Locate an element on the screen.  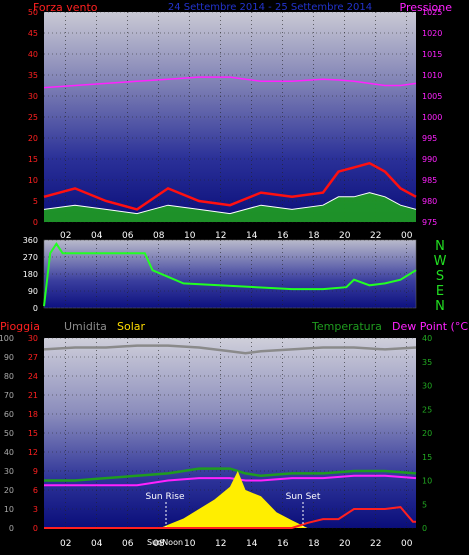
legend-item: Solar is located at coordinates (131, 326).